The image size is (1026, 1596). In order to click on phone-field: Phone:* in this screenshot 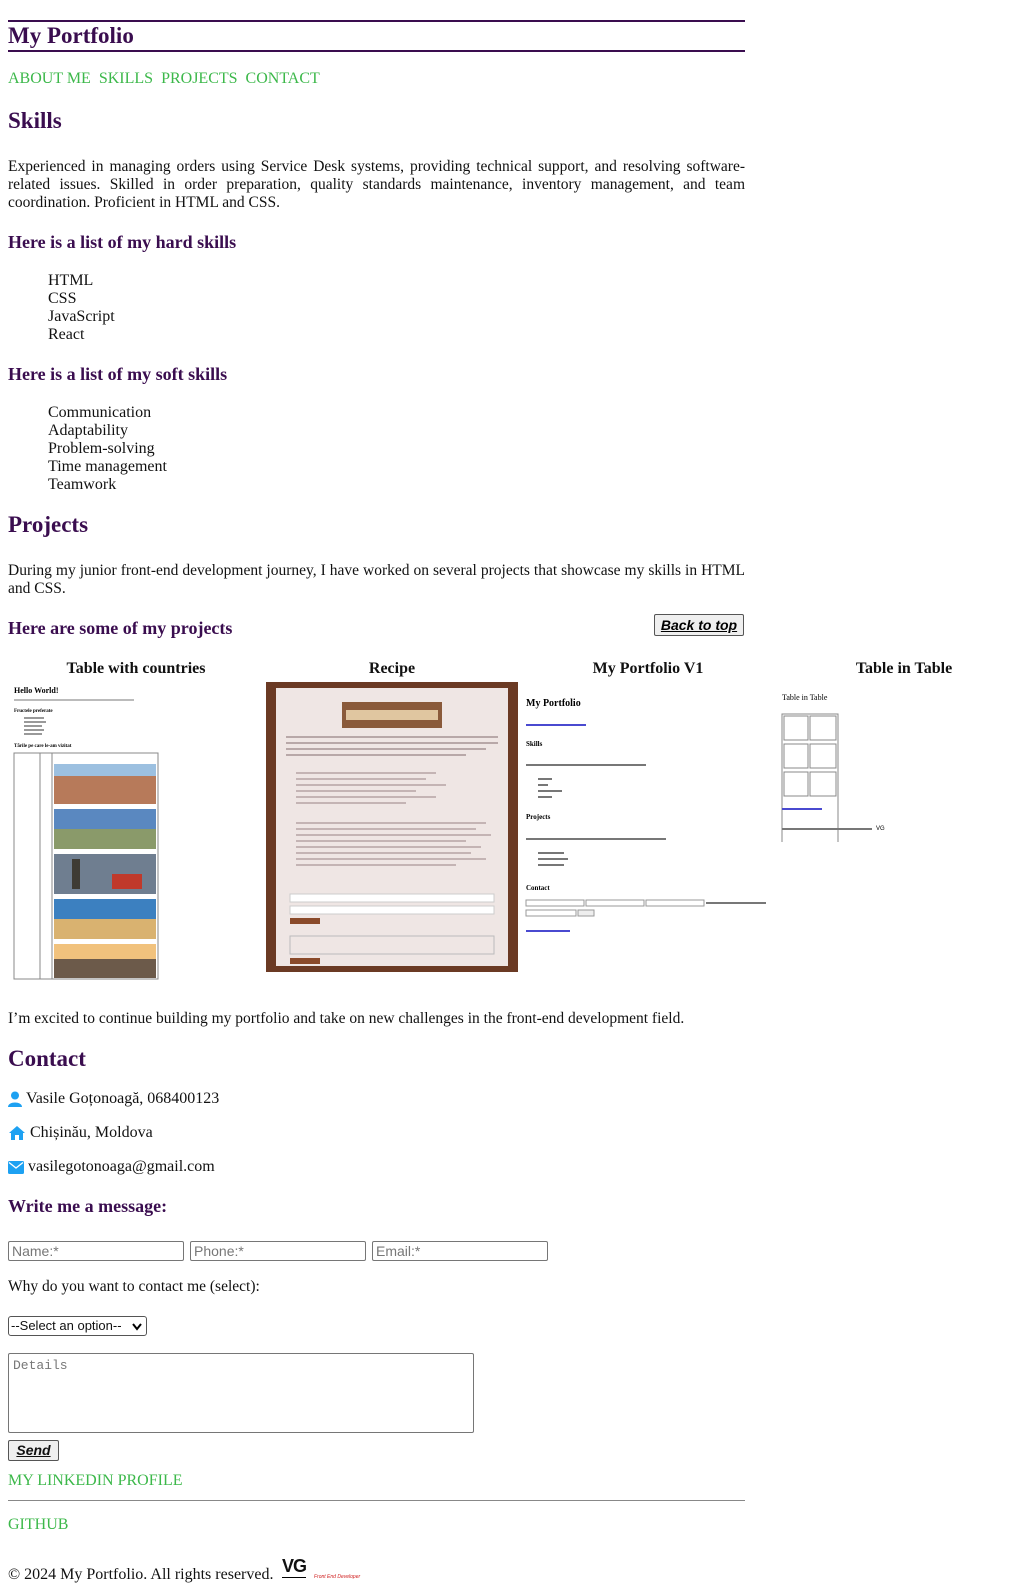, I will do `click(278, 1251)`.